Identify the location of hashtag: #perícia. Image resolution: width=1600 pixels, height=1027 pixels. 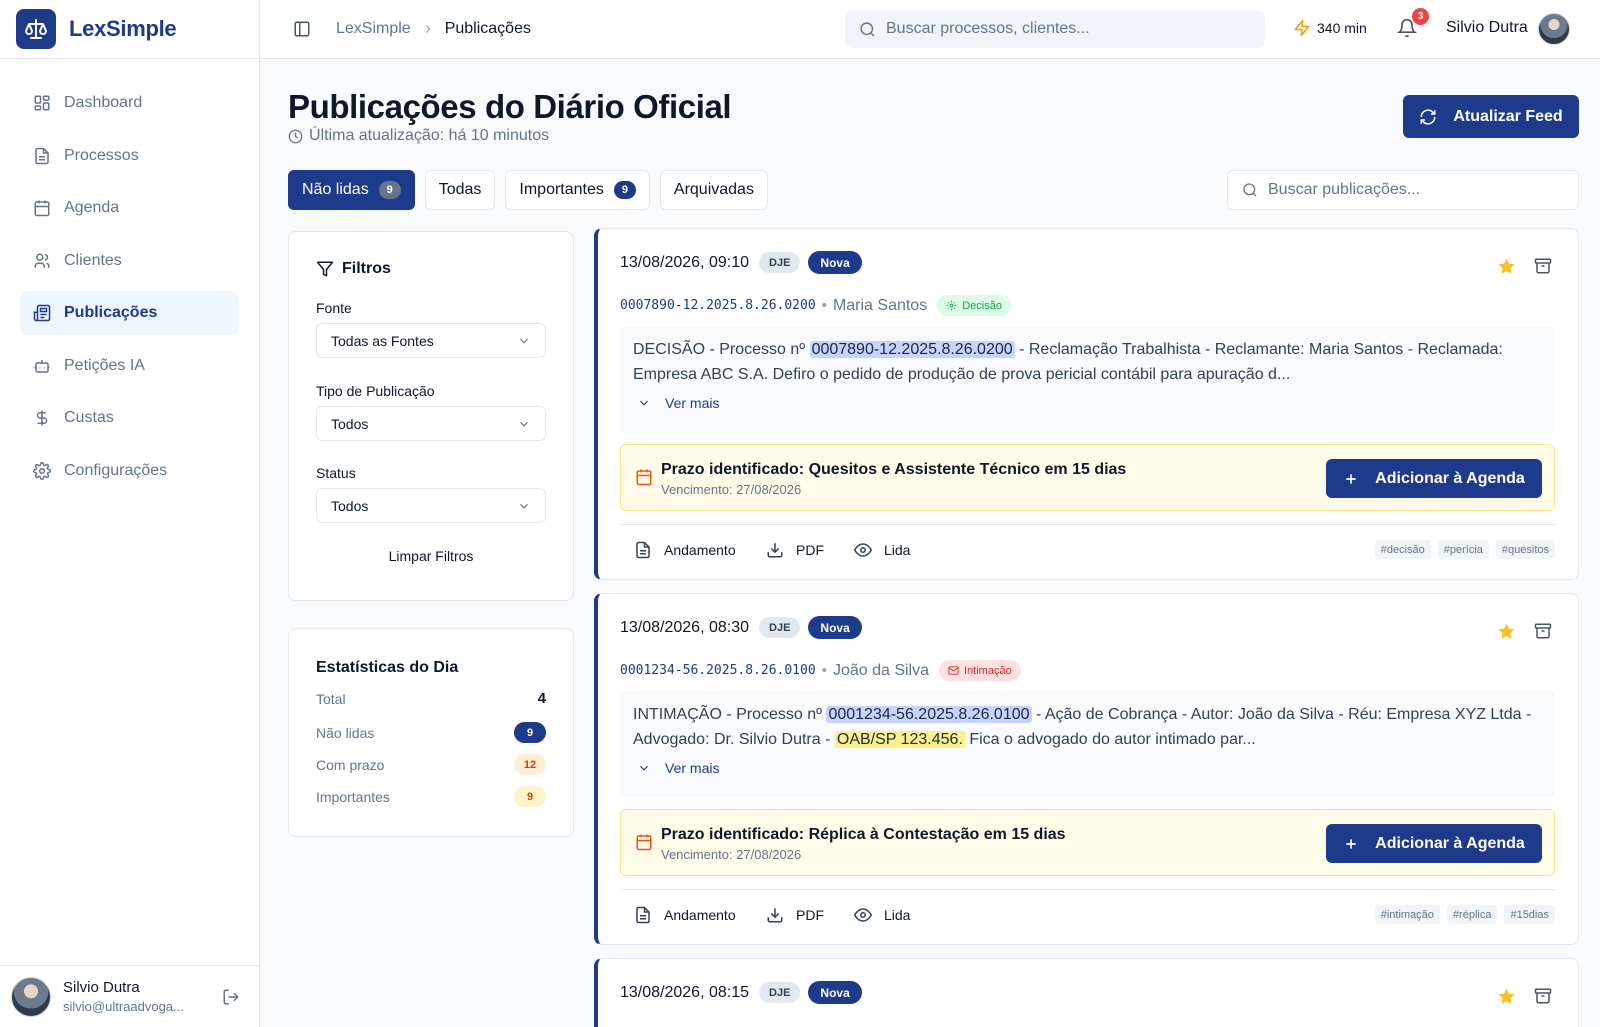
(1463, 549).